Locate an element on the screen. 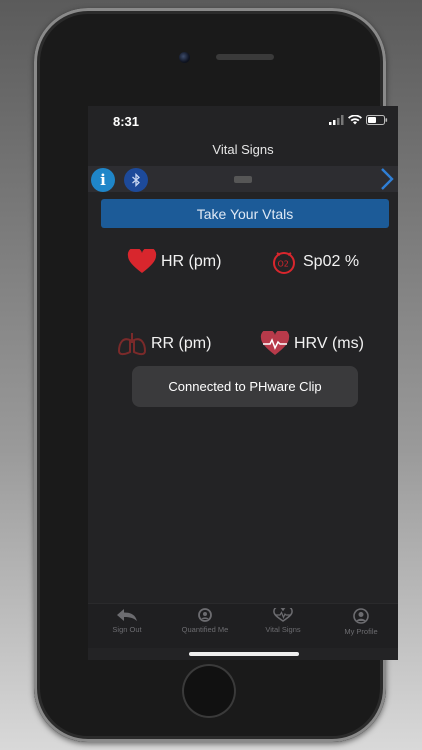  home-button is located at coordinates (209, 691).